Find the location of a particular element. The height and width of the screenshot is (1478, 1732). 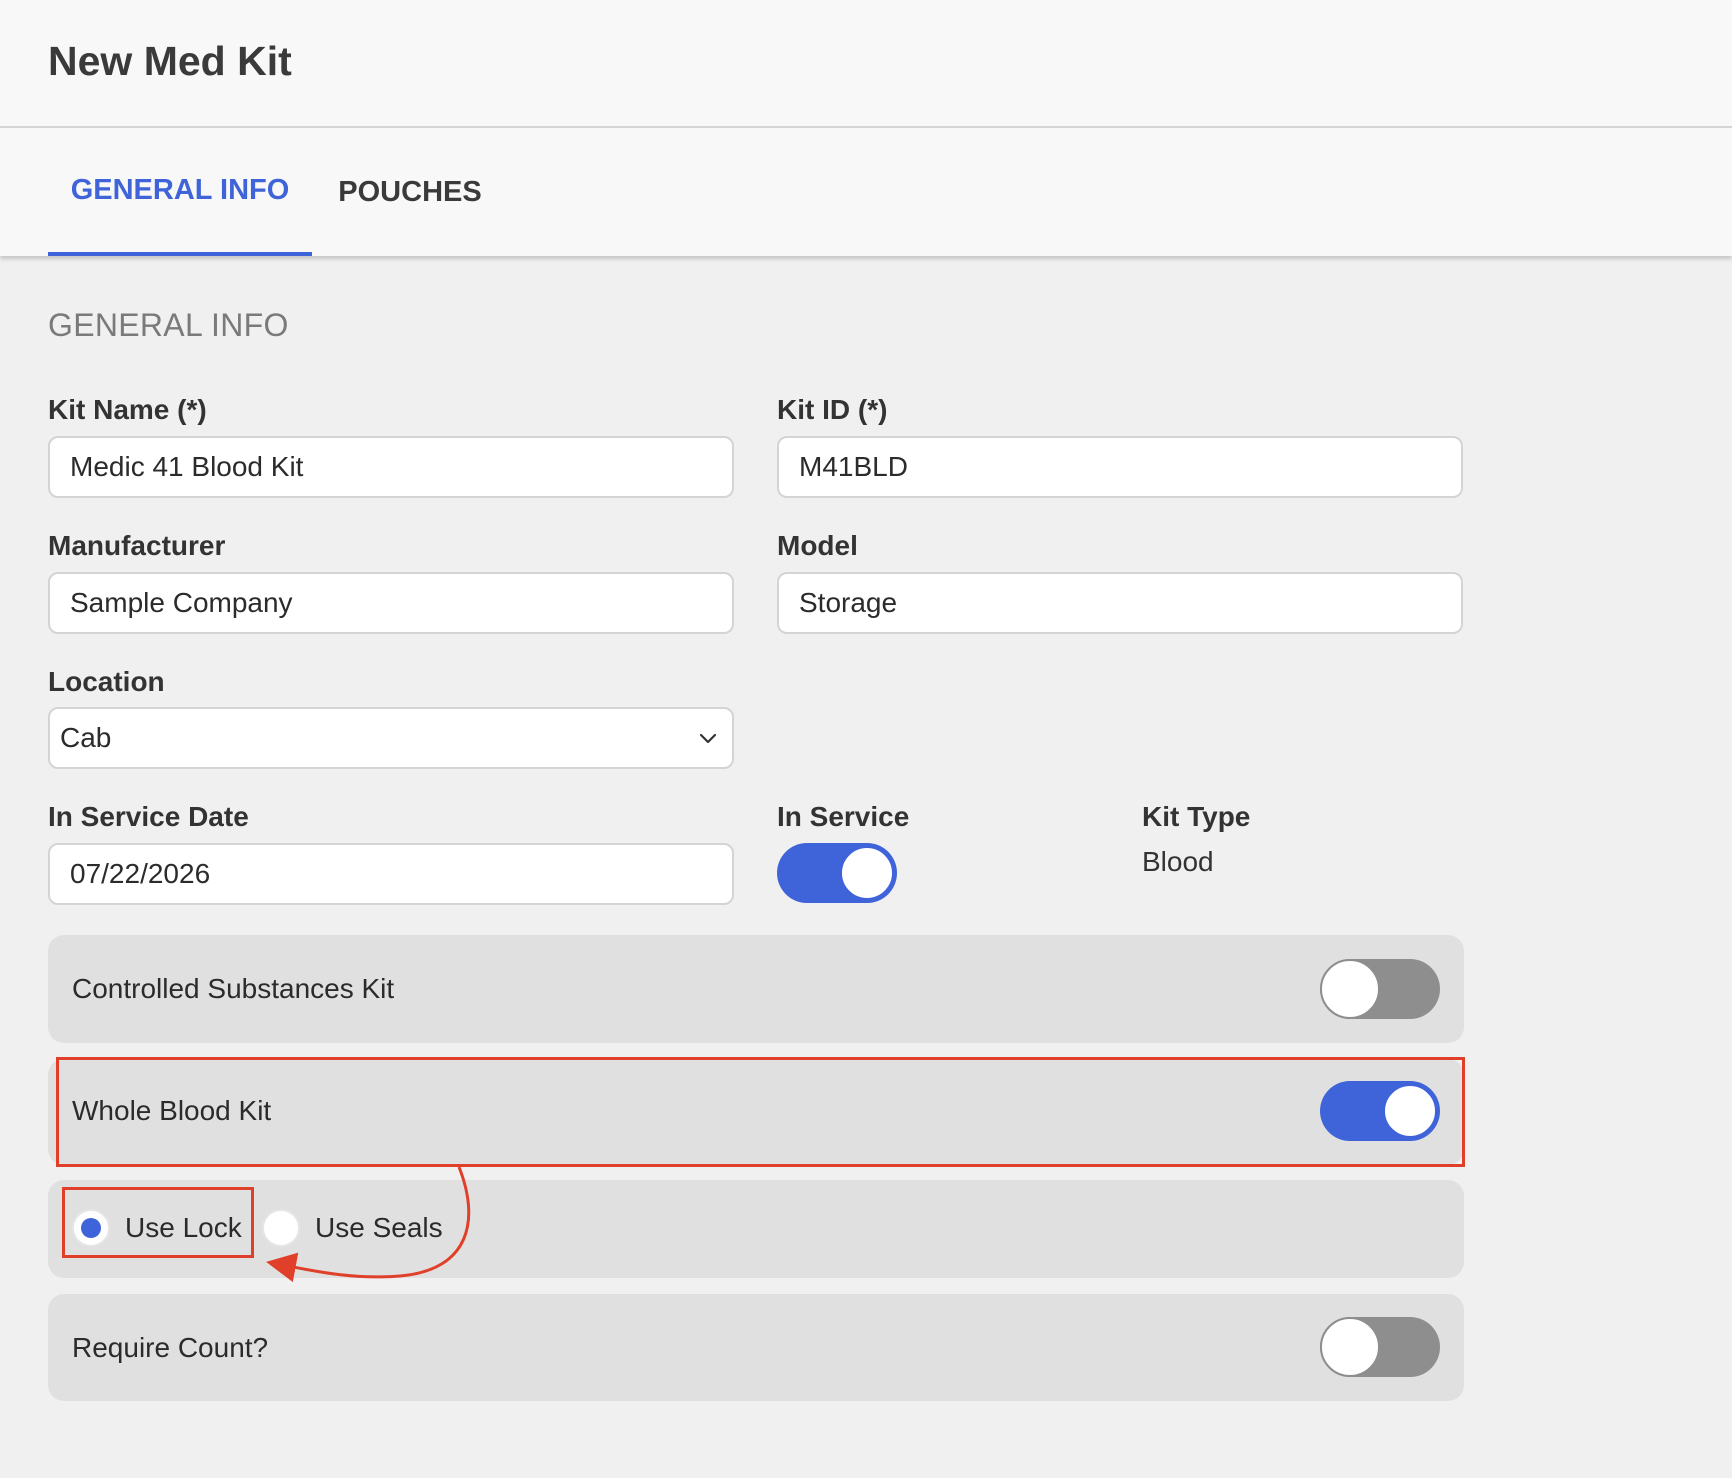

page-header: New Med Kit is located at coordinates (866, 64).